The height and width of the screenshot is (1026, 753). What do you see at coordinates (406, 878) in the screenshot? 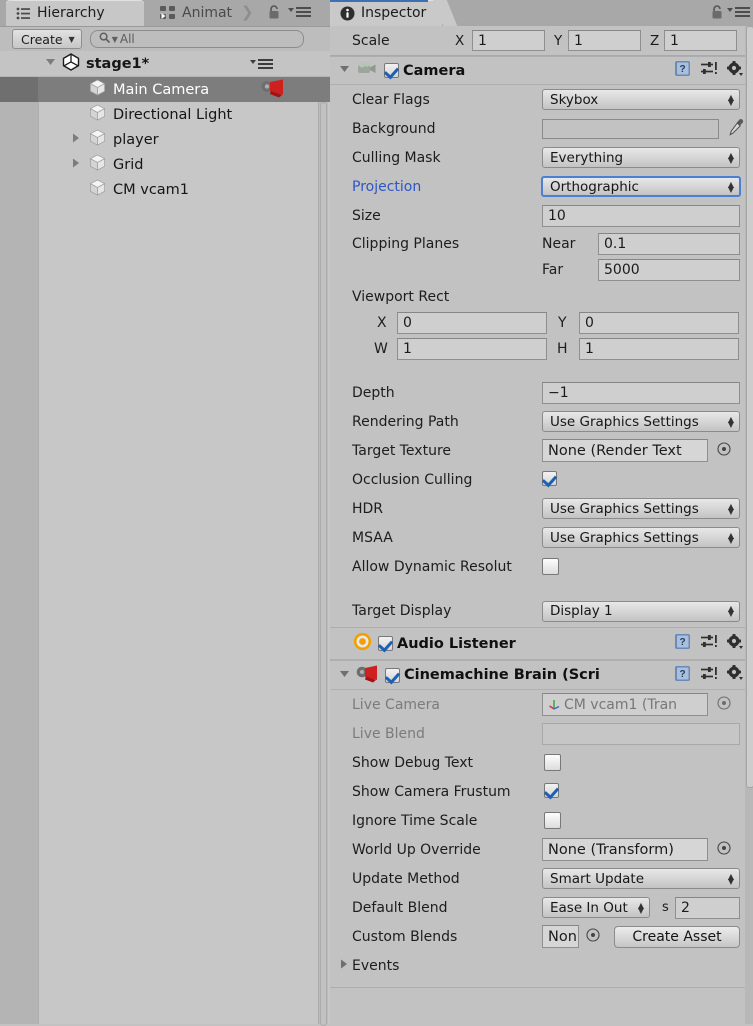
I see `update-method-label: Update Method` at bounding box center [406, 878].